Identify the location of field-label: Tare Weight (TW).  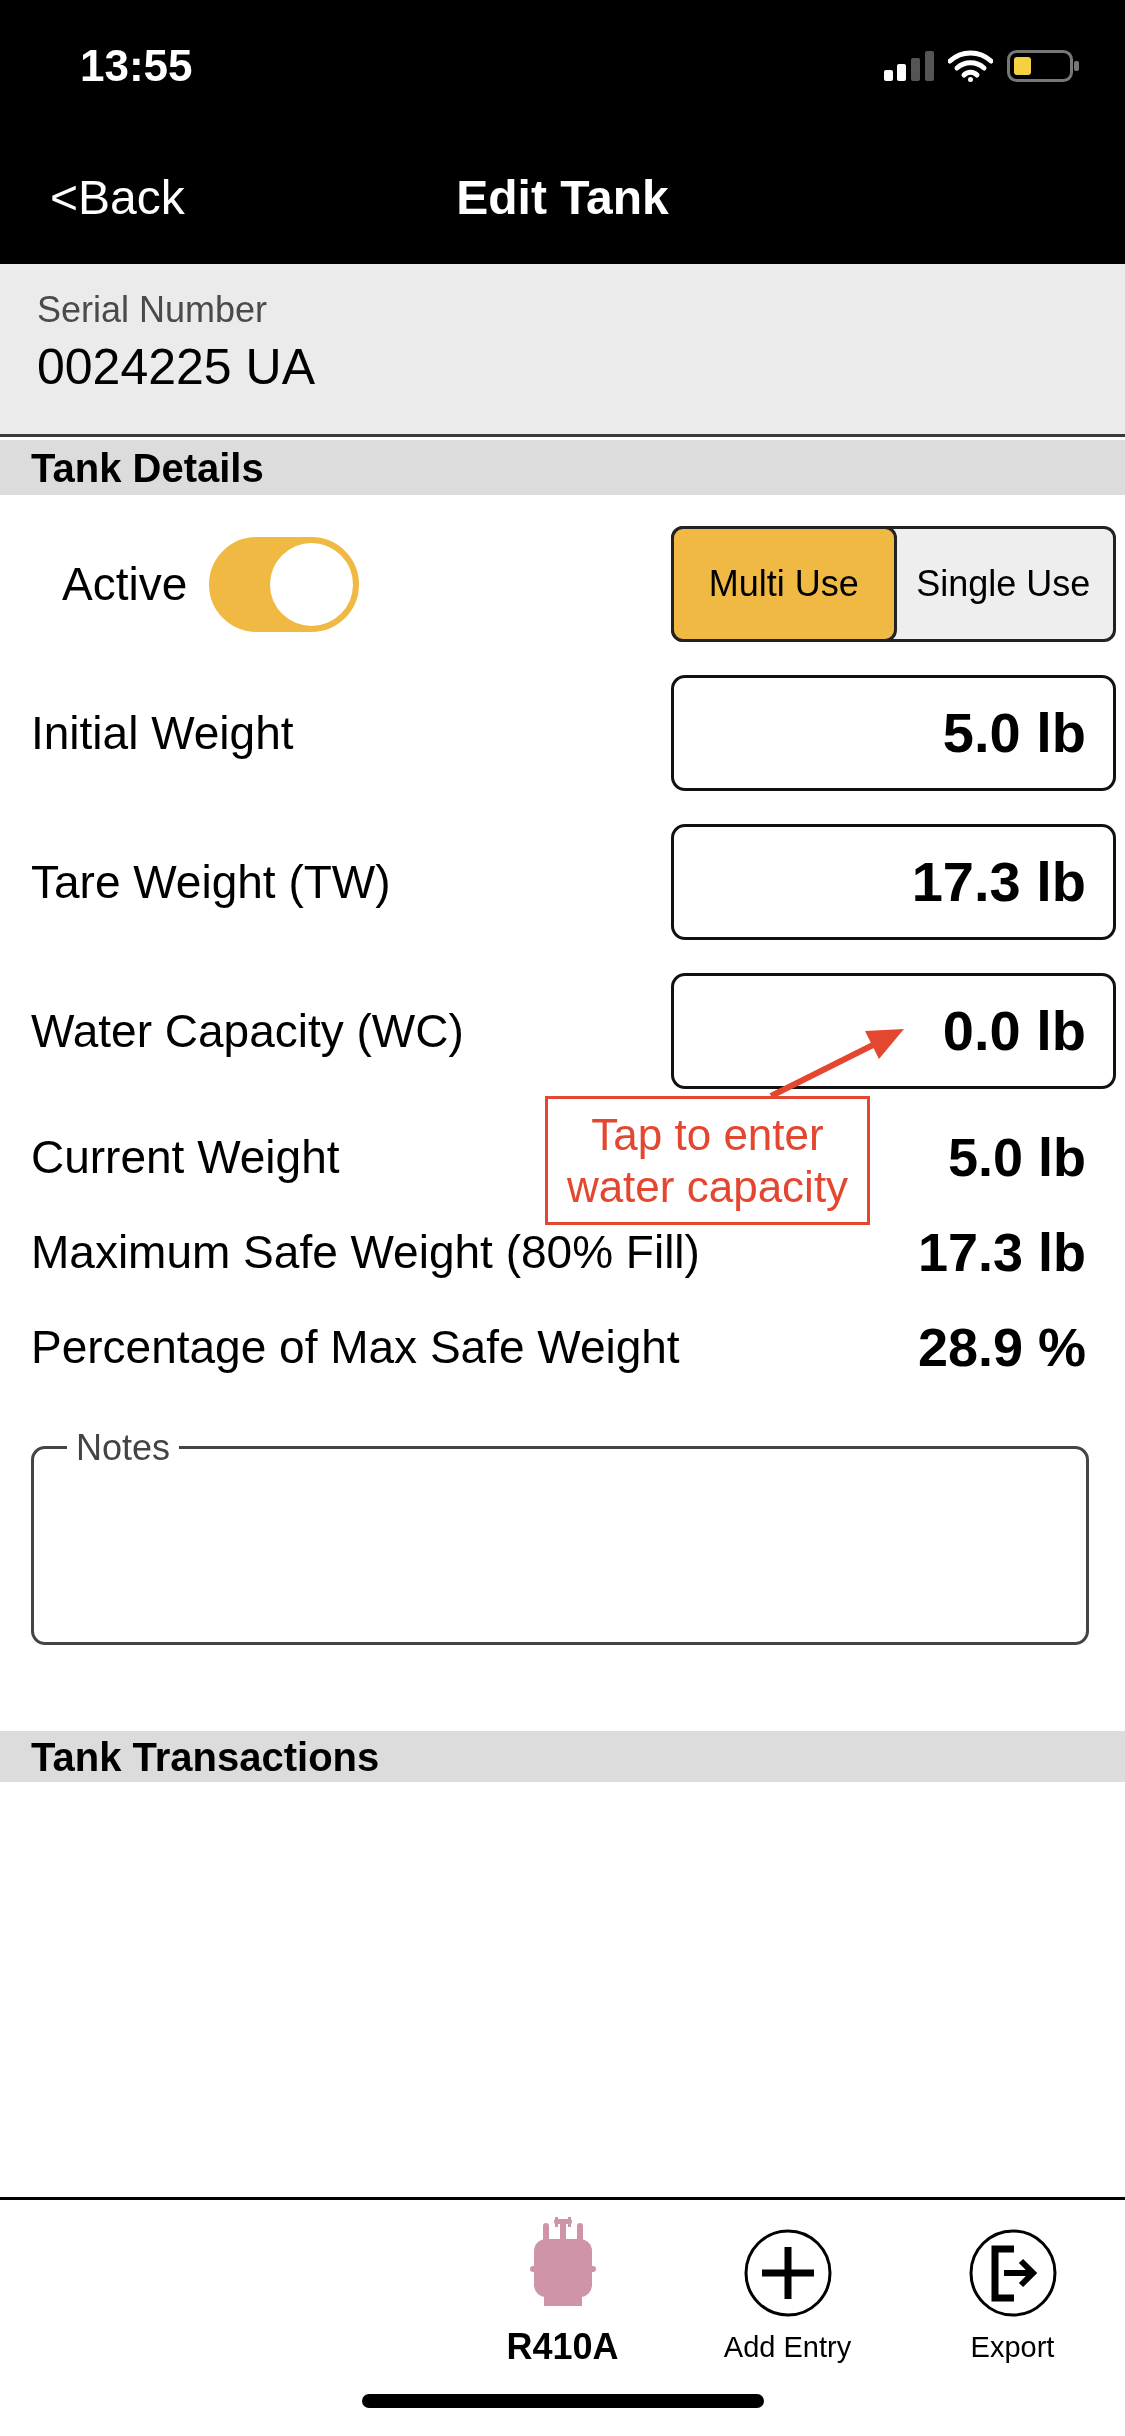
(210, 882).